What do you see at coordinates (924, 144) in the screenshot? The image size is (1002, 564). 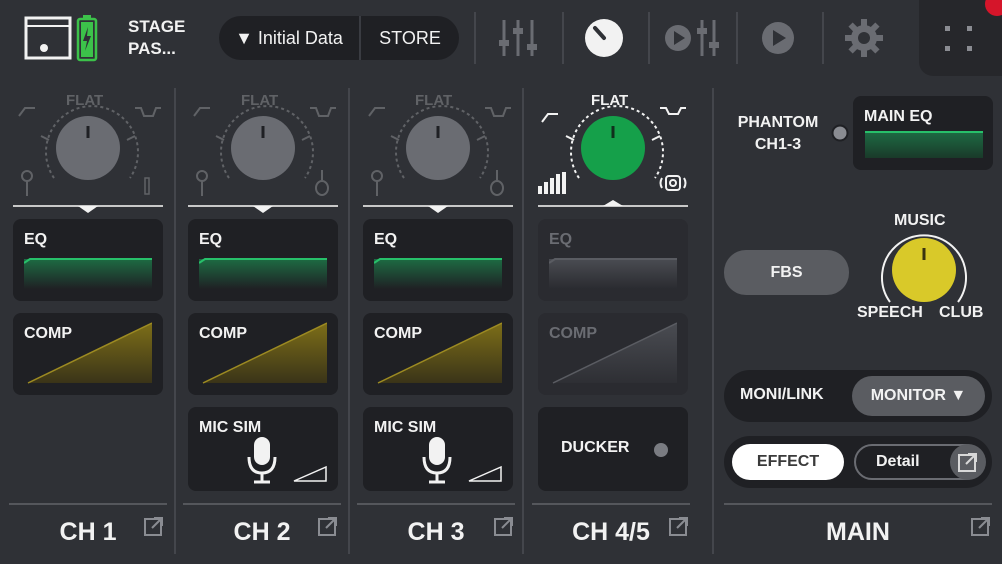 I see `main-eq-curve` at bounding box center [924, 144].